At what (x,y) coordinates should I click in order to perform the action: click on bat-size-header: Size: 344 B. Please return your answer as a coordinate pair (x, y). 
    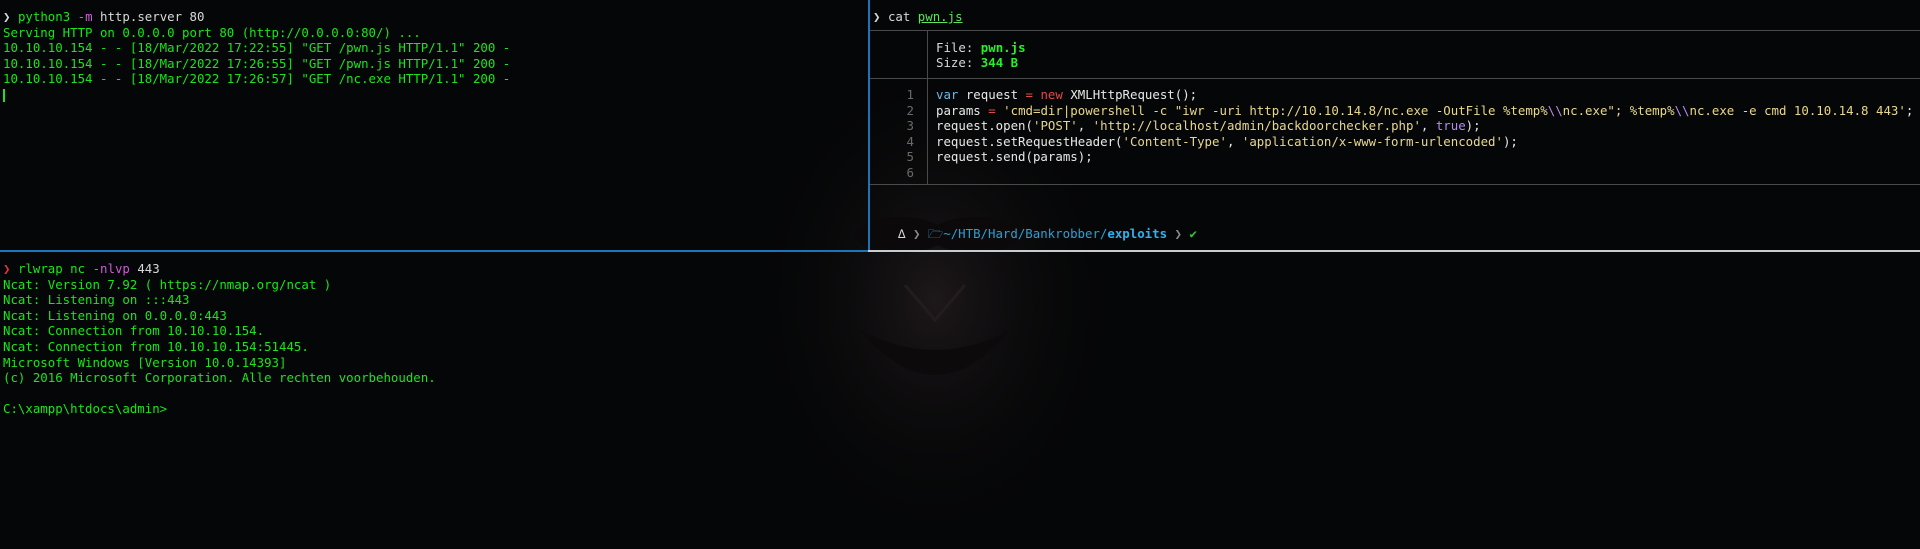
    Looking at the image, I should click on (977, 62).